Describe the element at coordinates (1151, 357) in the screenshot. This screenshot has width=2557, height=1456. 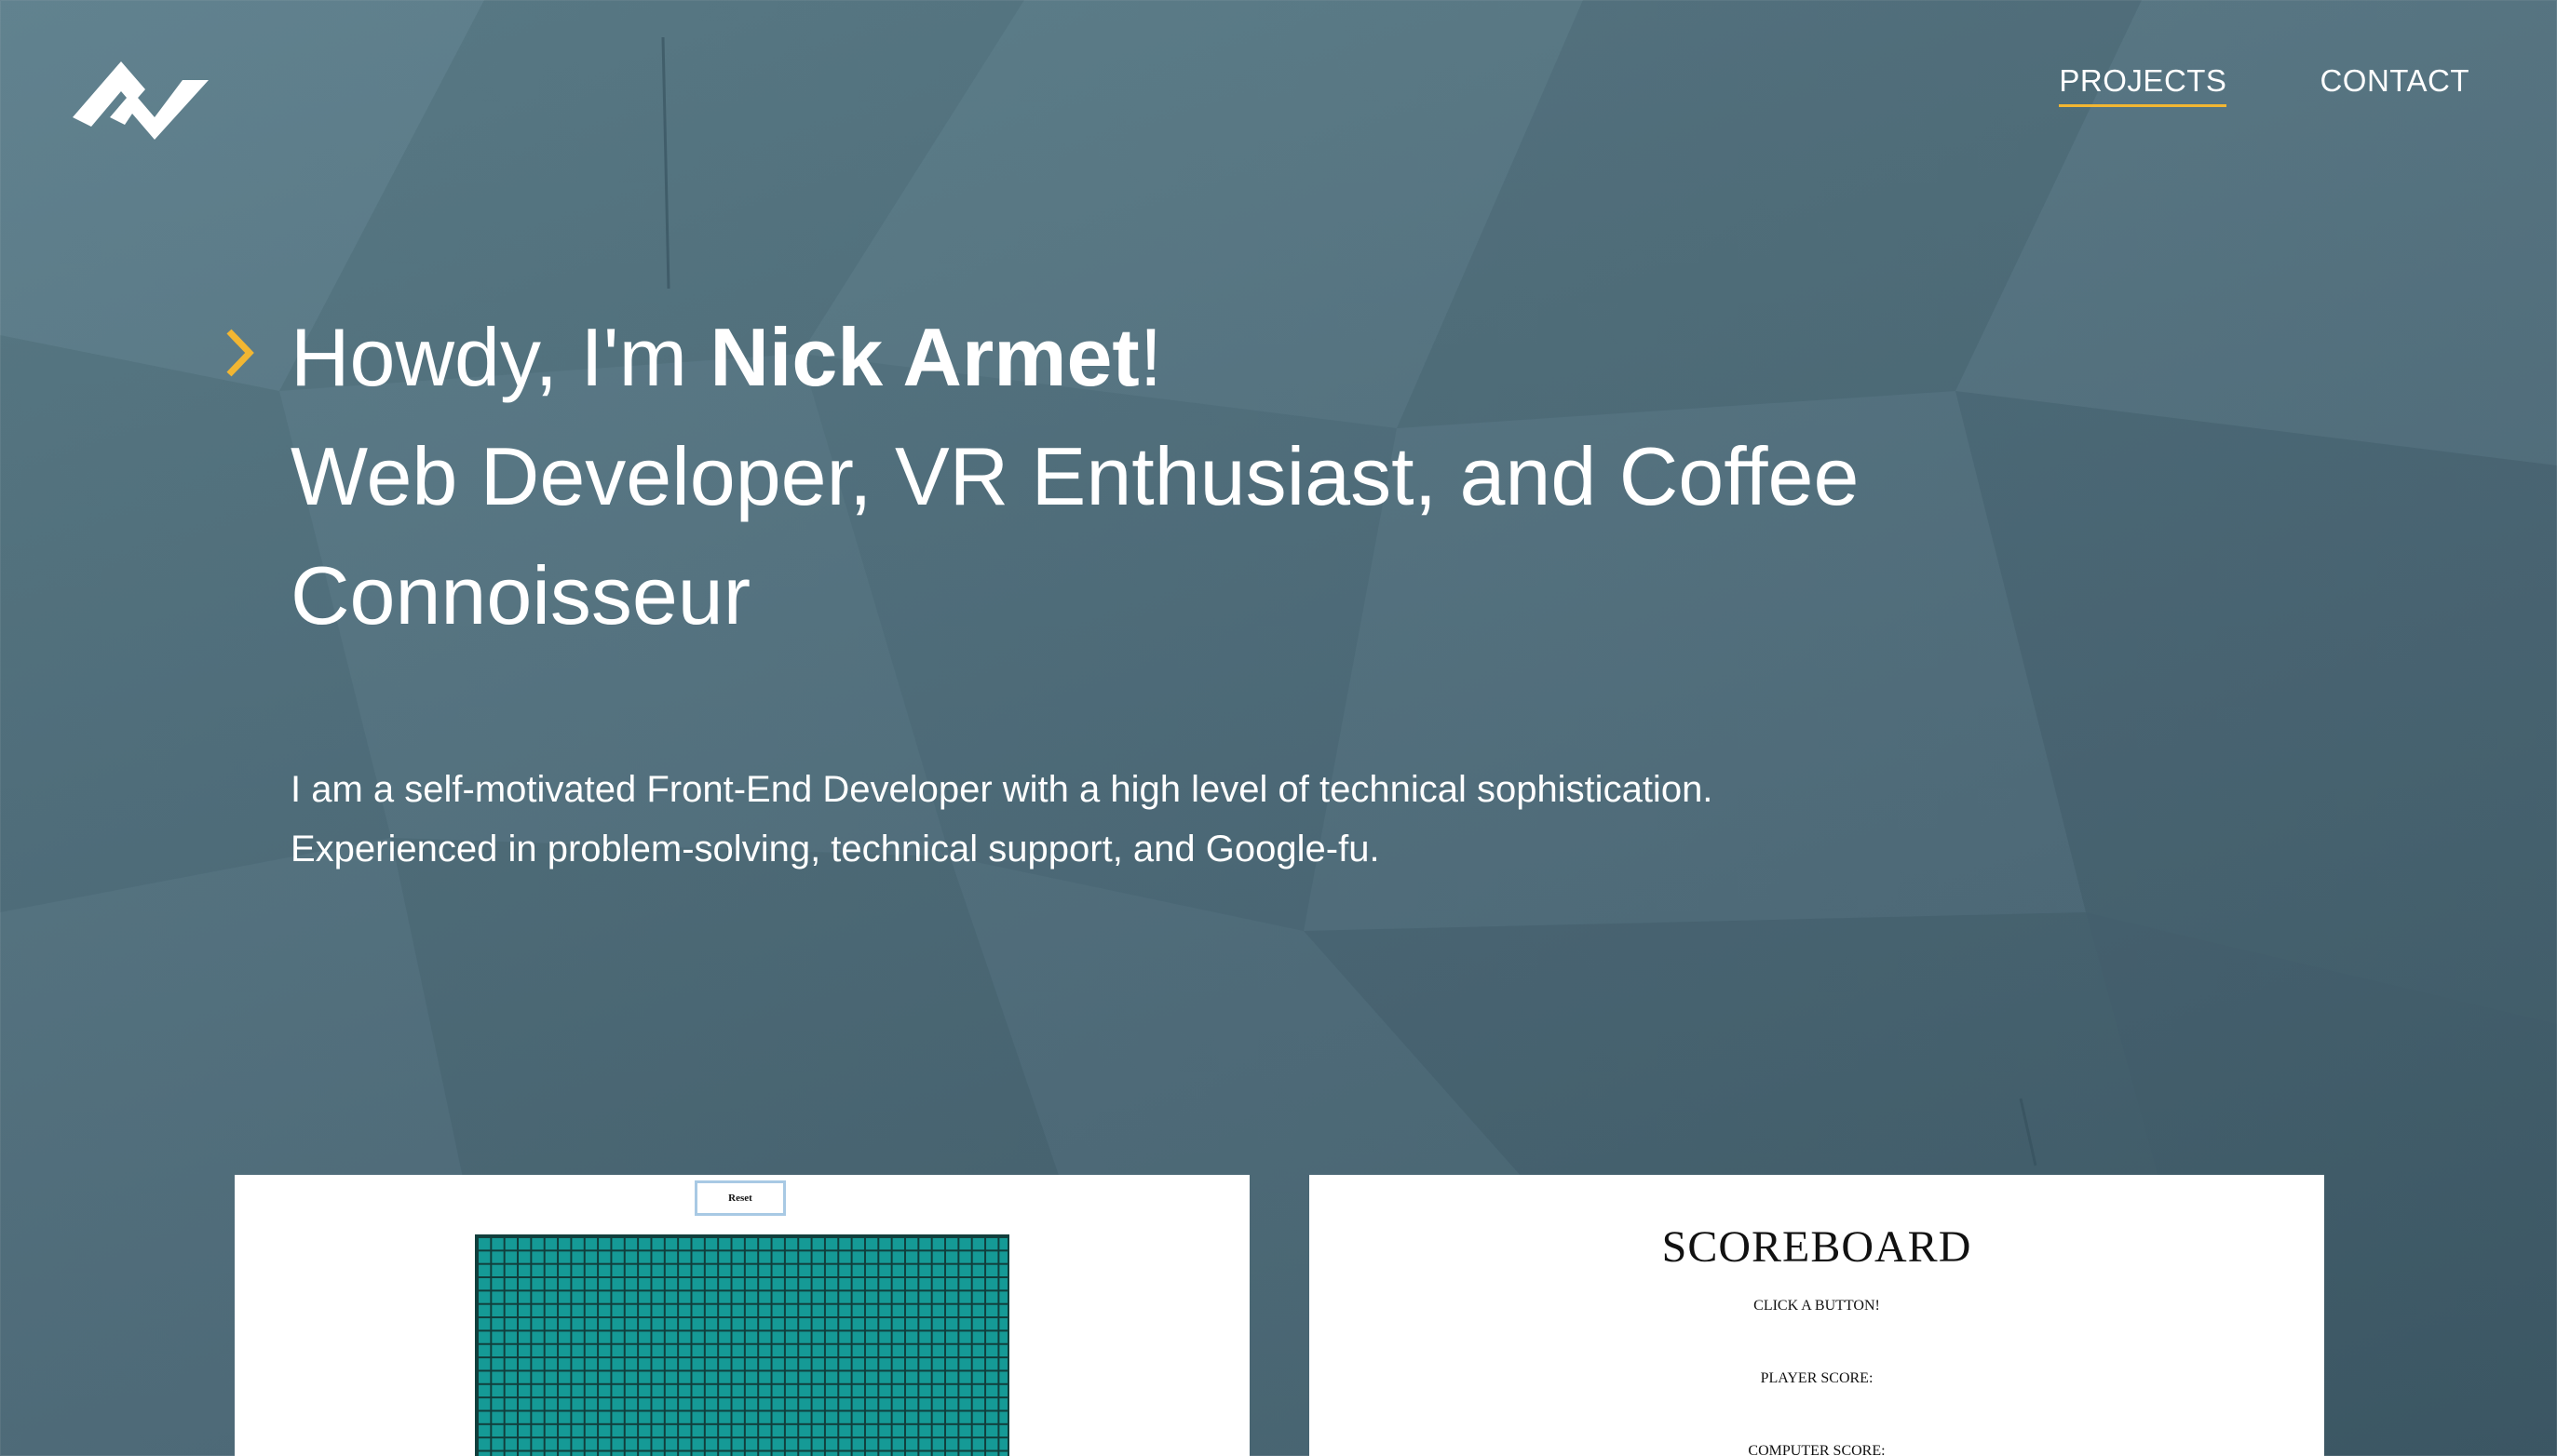
I see `greeting-suffix: !` at that location.